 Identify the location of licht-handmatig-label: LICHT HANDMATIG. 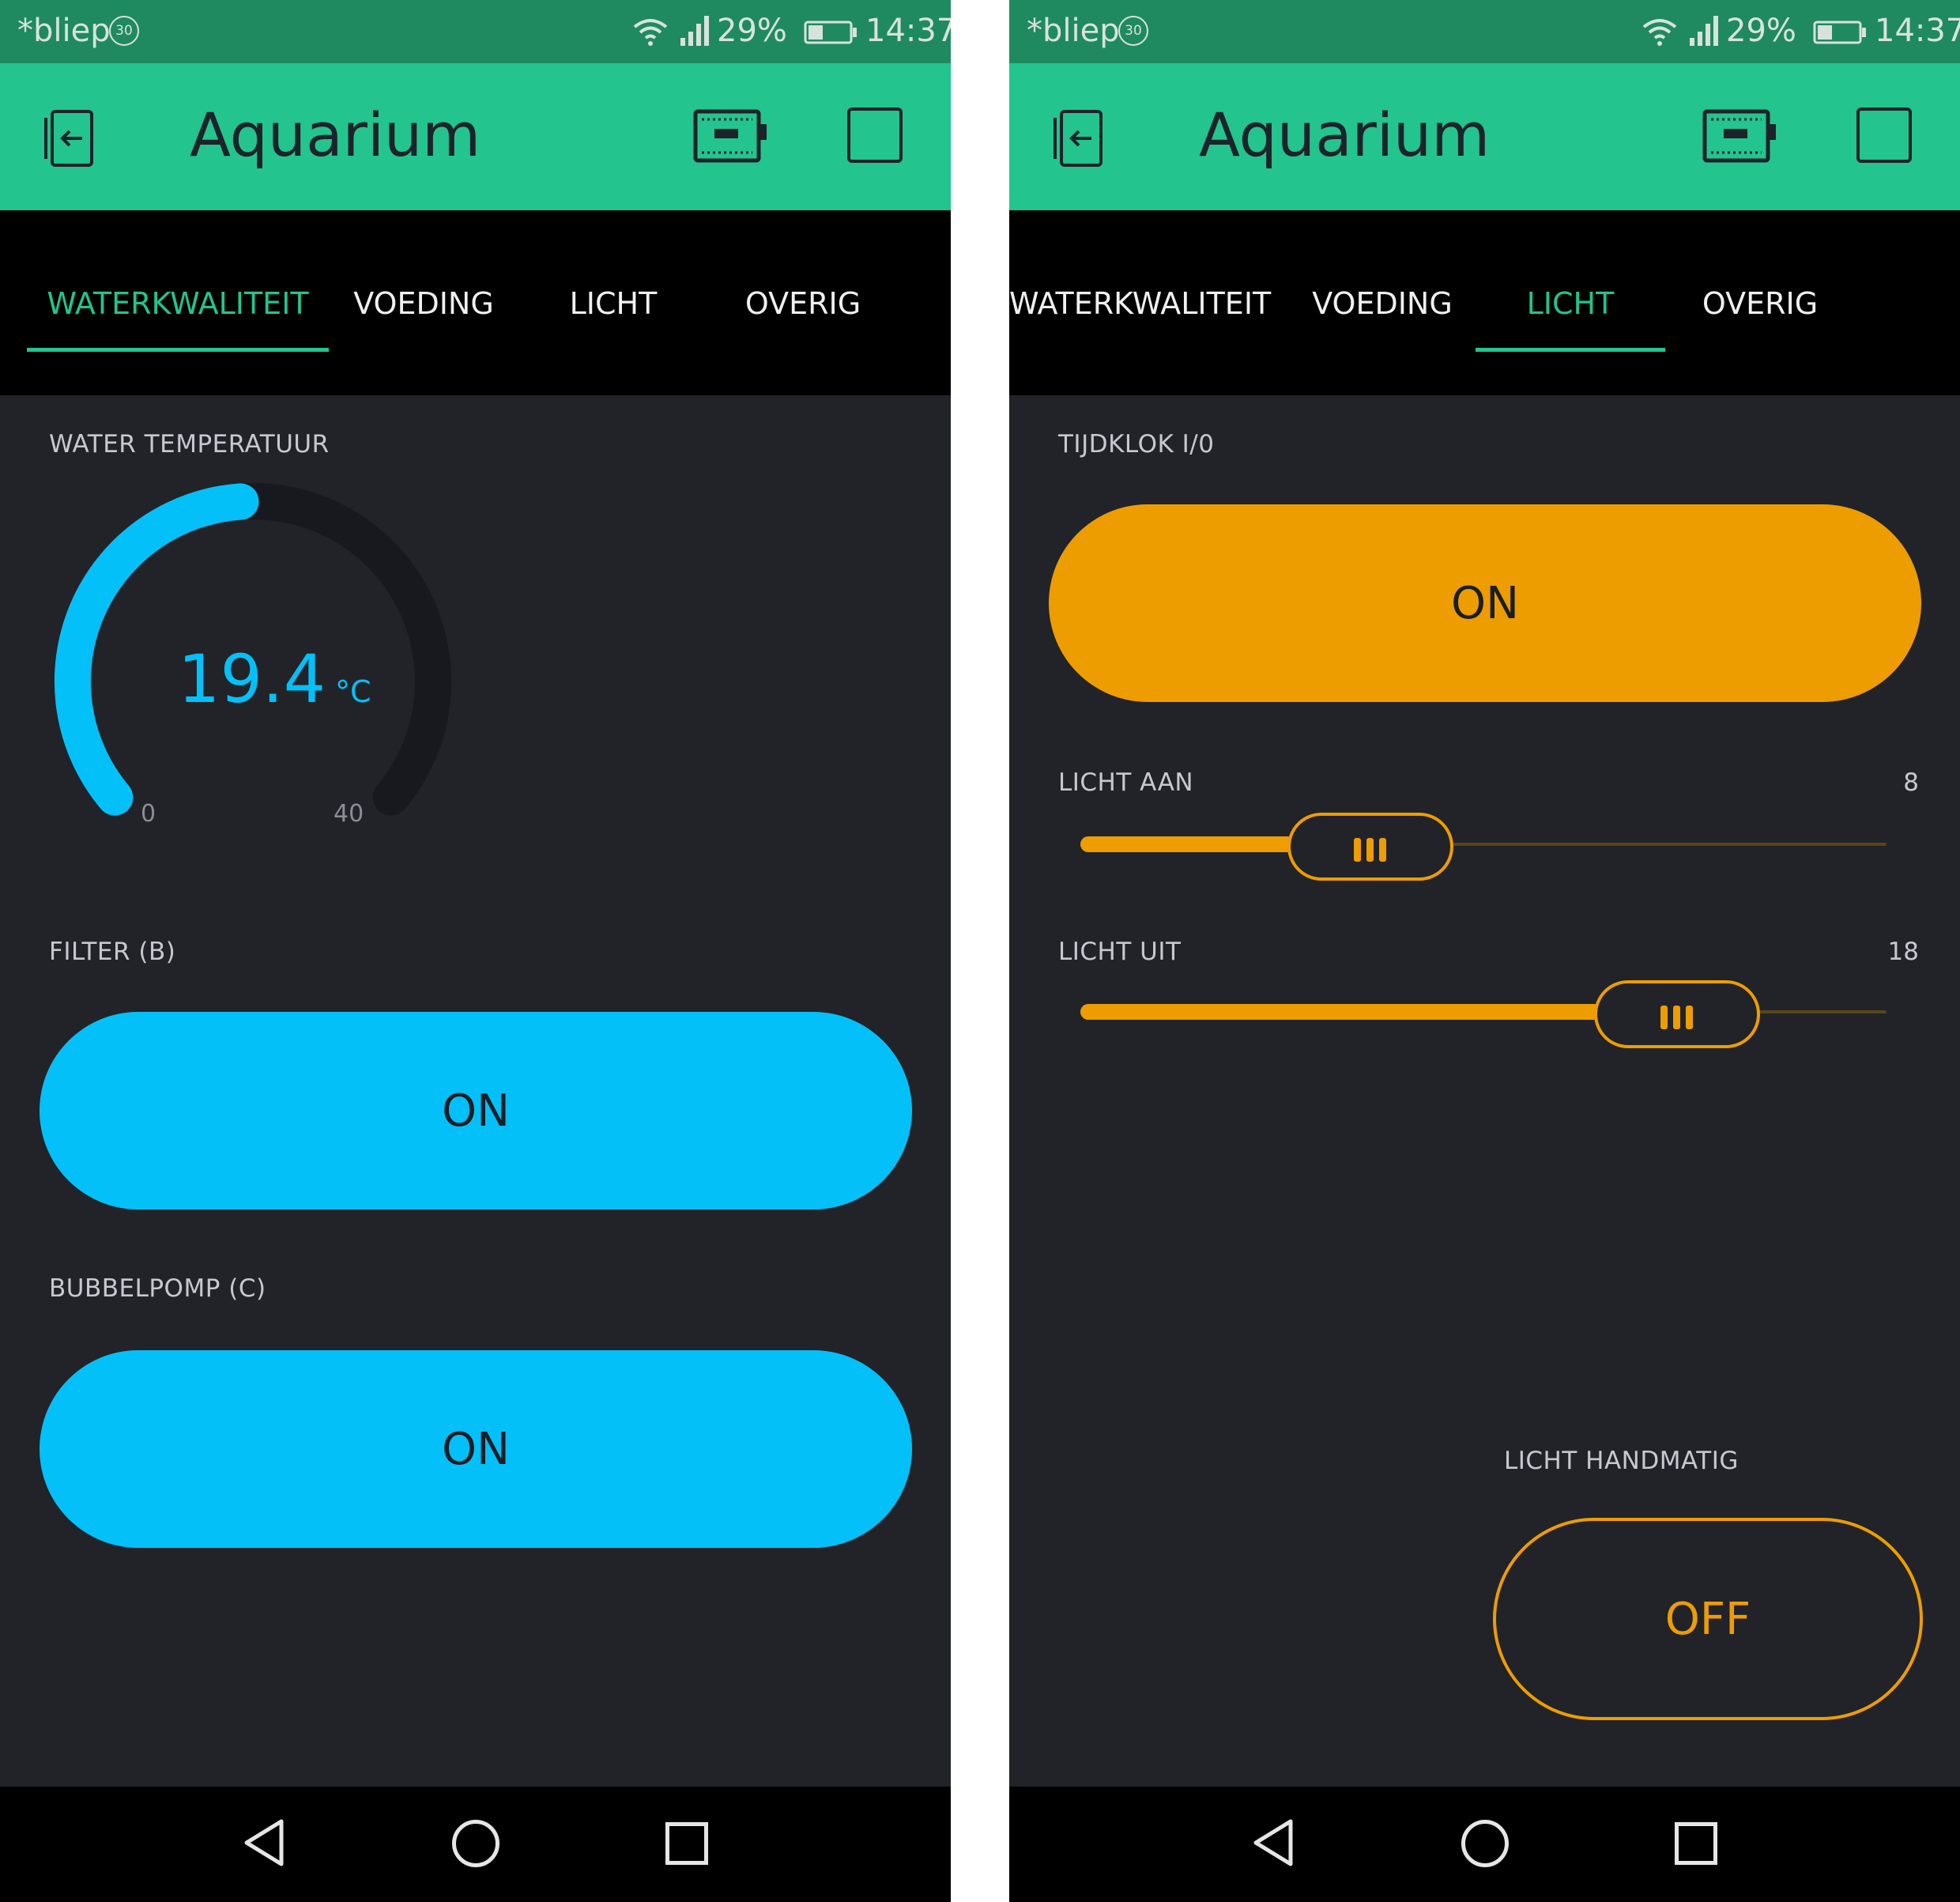
(1622, 1461).